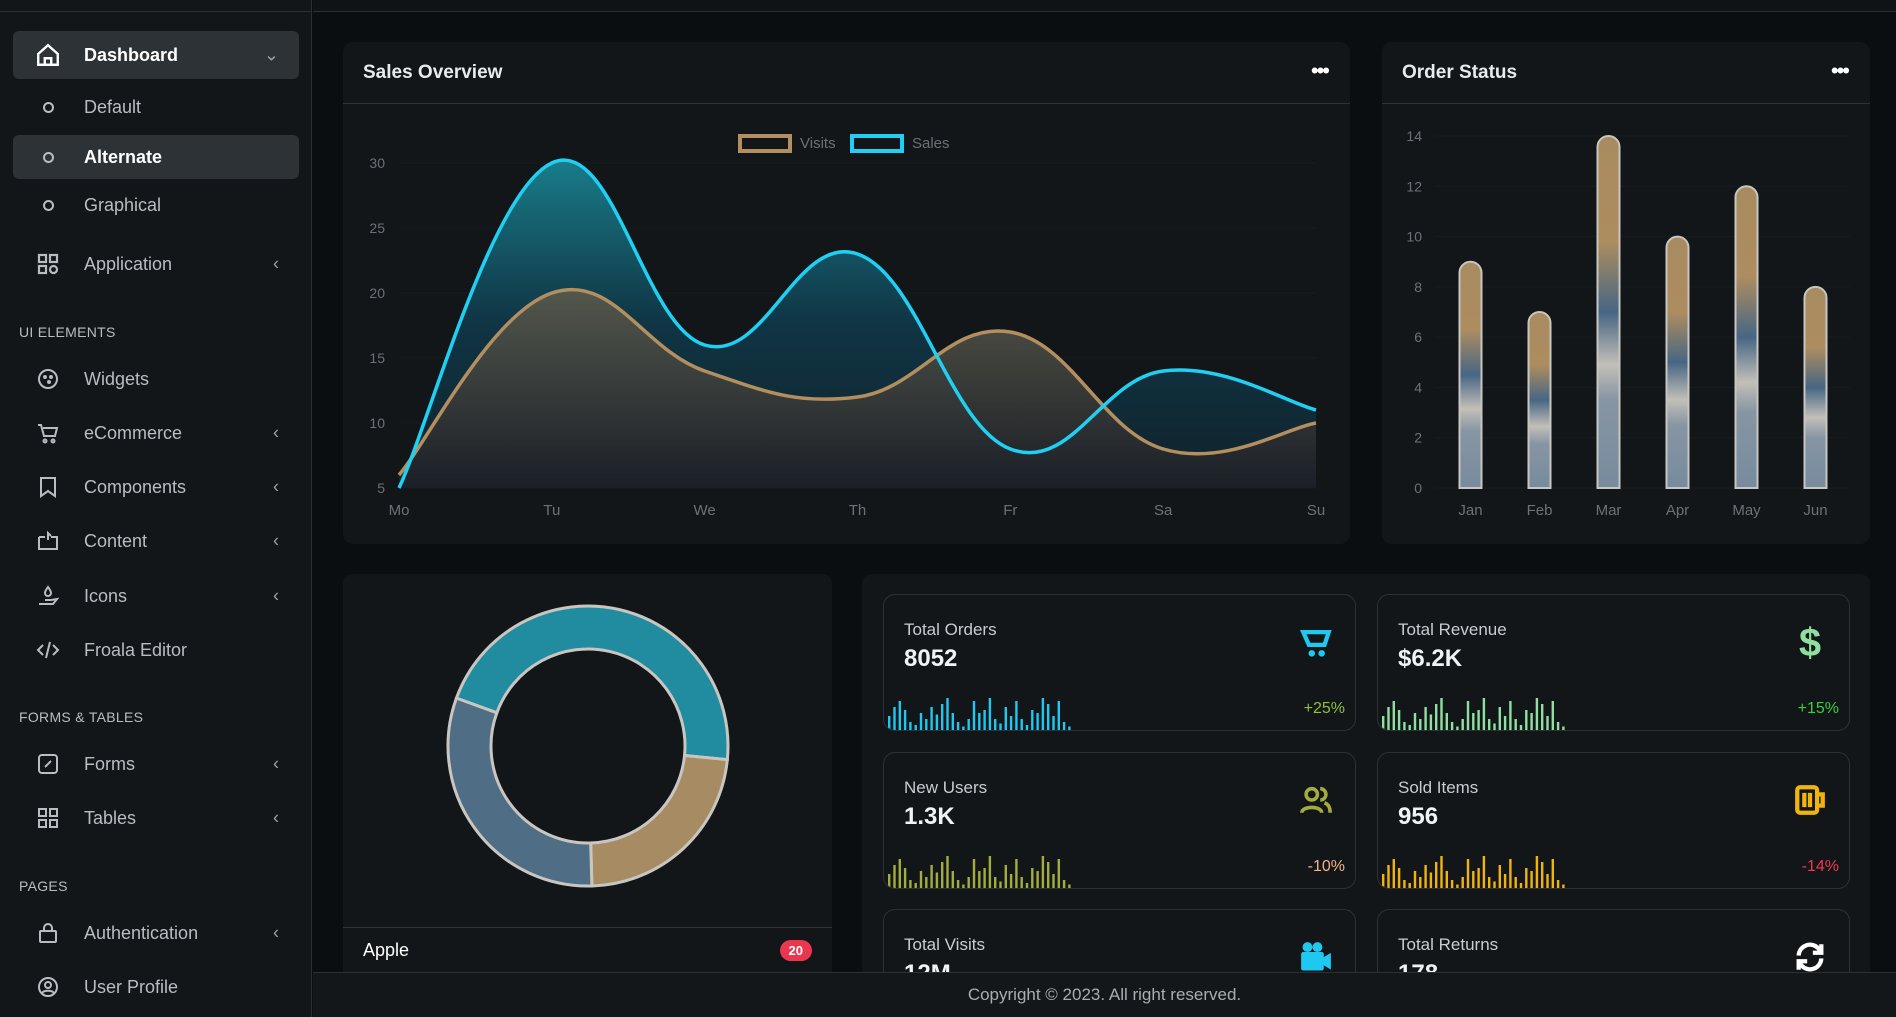 The image size is (1896, 1017). Describe the element at coordinates (156, 487) in the screenshot. I see `sidebar-item-components: Components ‹` at that location.